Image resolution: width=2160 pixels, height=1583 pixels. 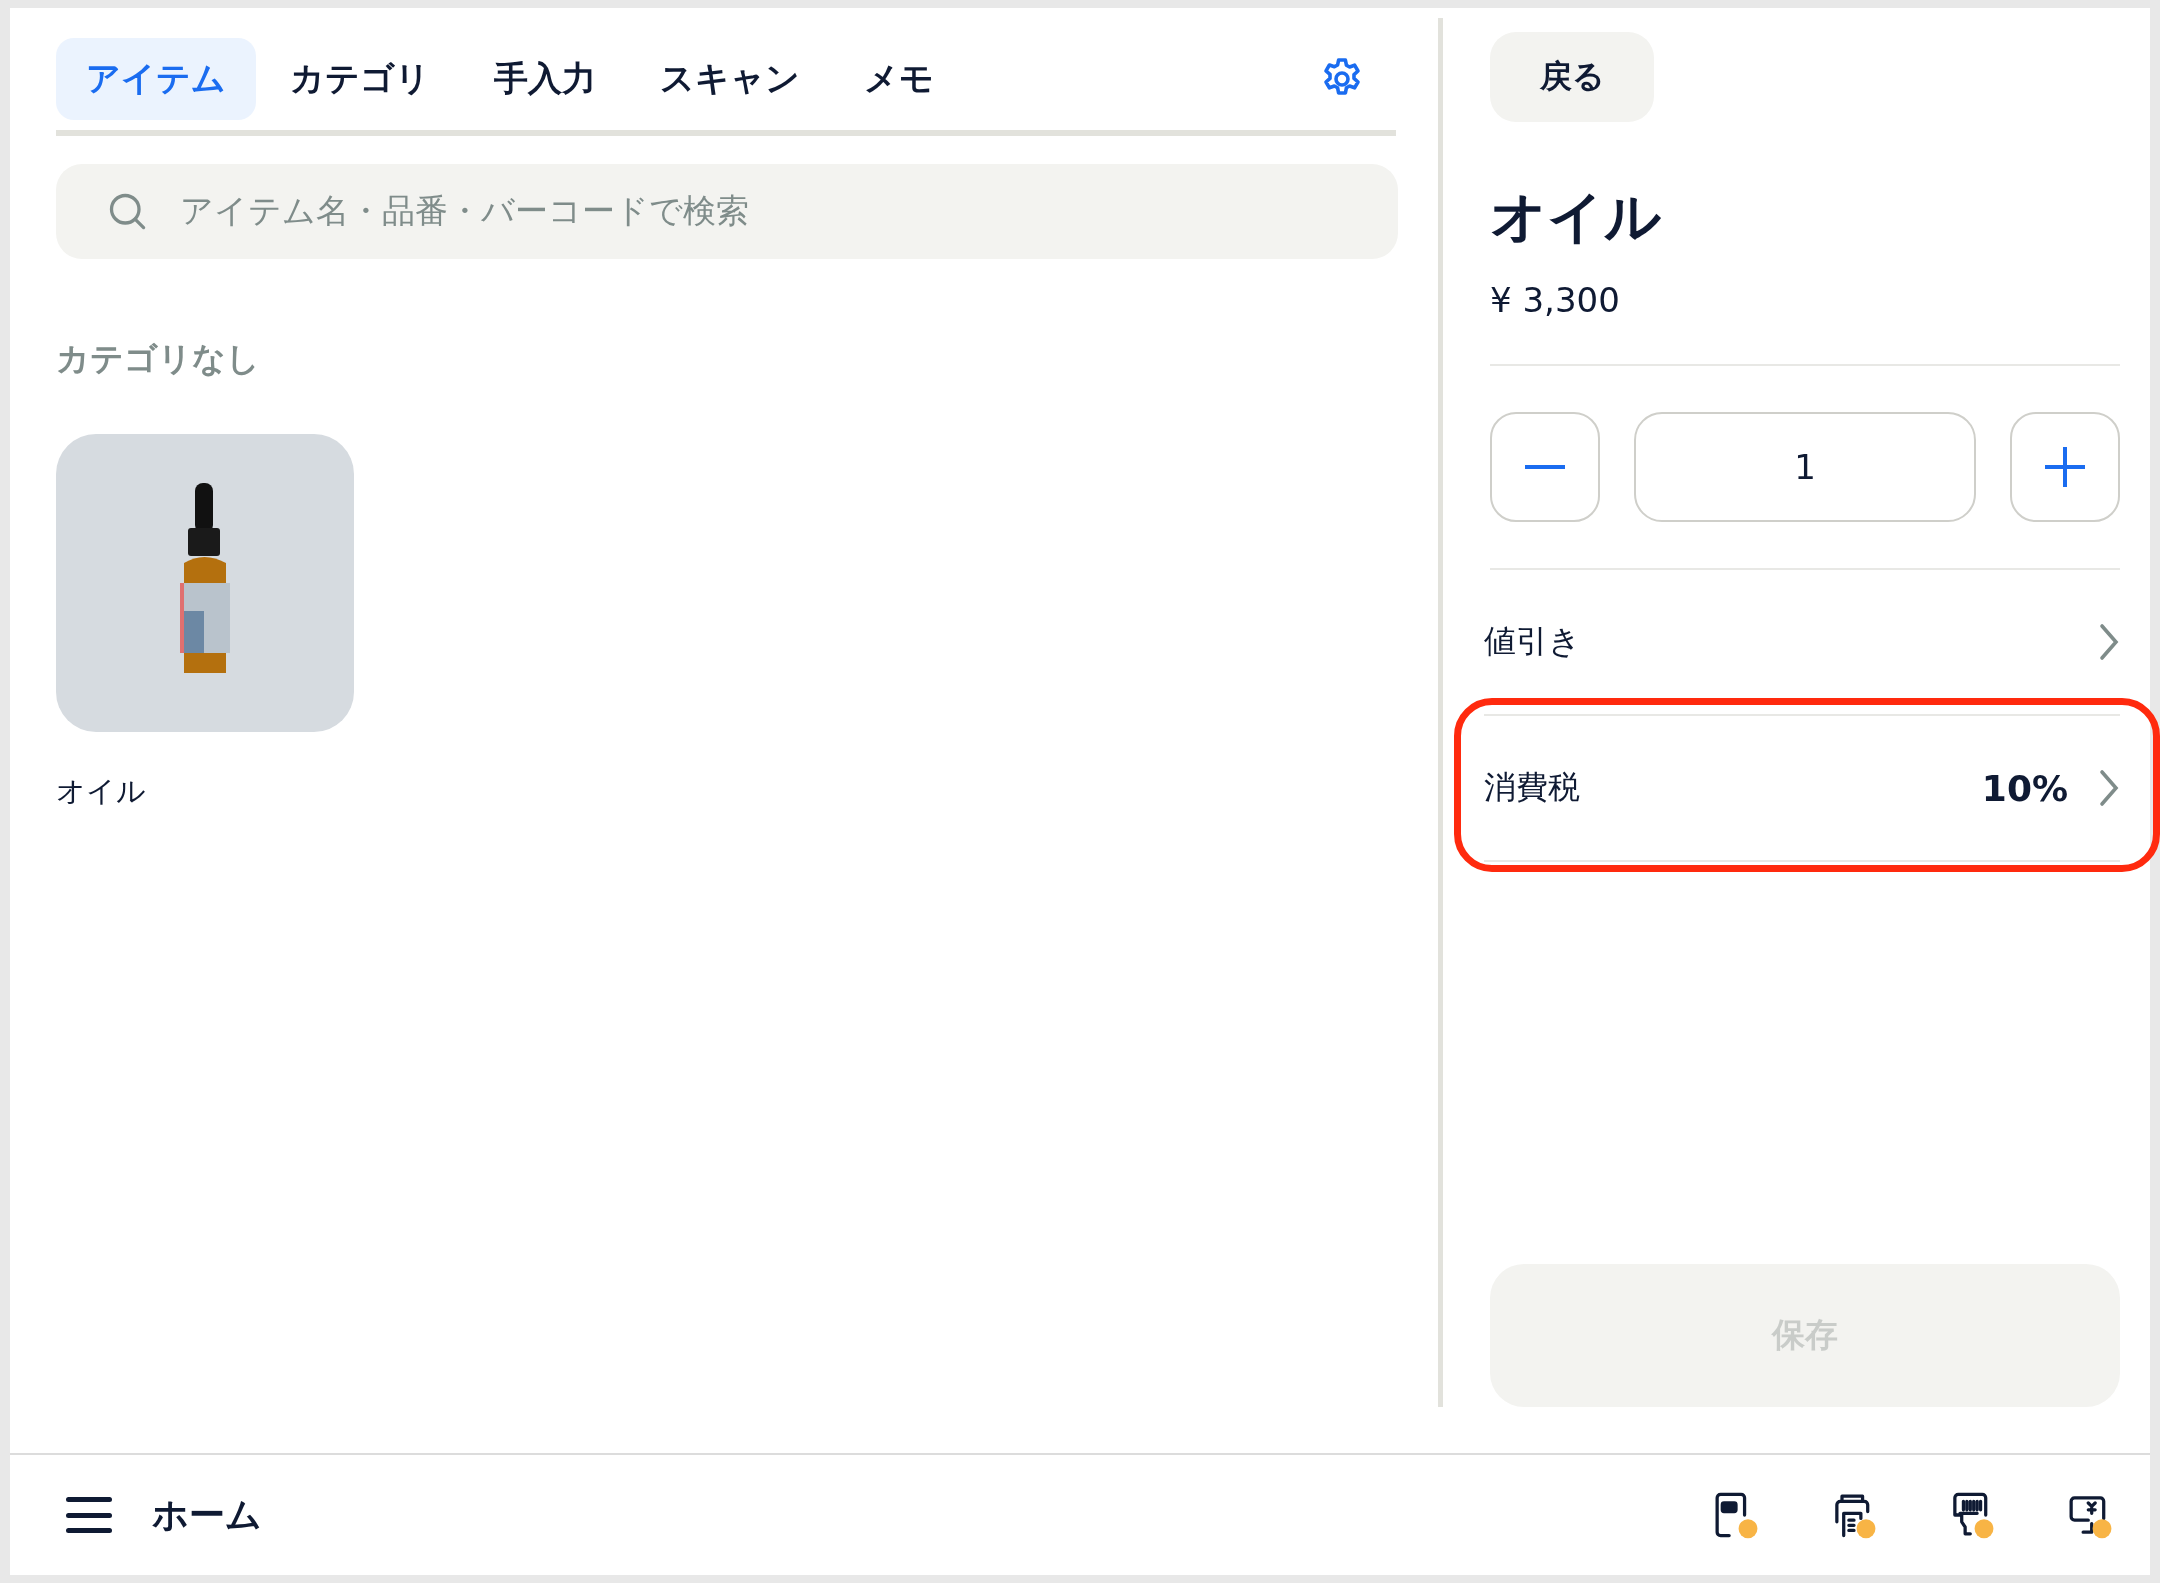 I want to click on row-label: 値引き, so click(x=1532, y=641).